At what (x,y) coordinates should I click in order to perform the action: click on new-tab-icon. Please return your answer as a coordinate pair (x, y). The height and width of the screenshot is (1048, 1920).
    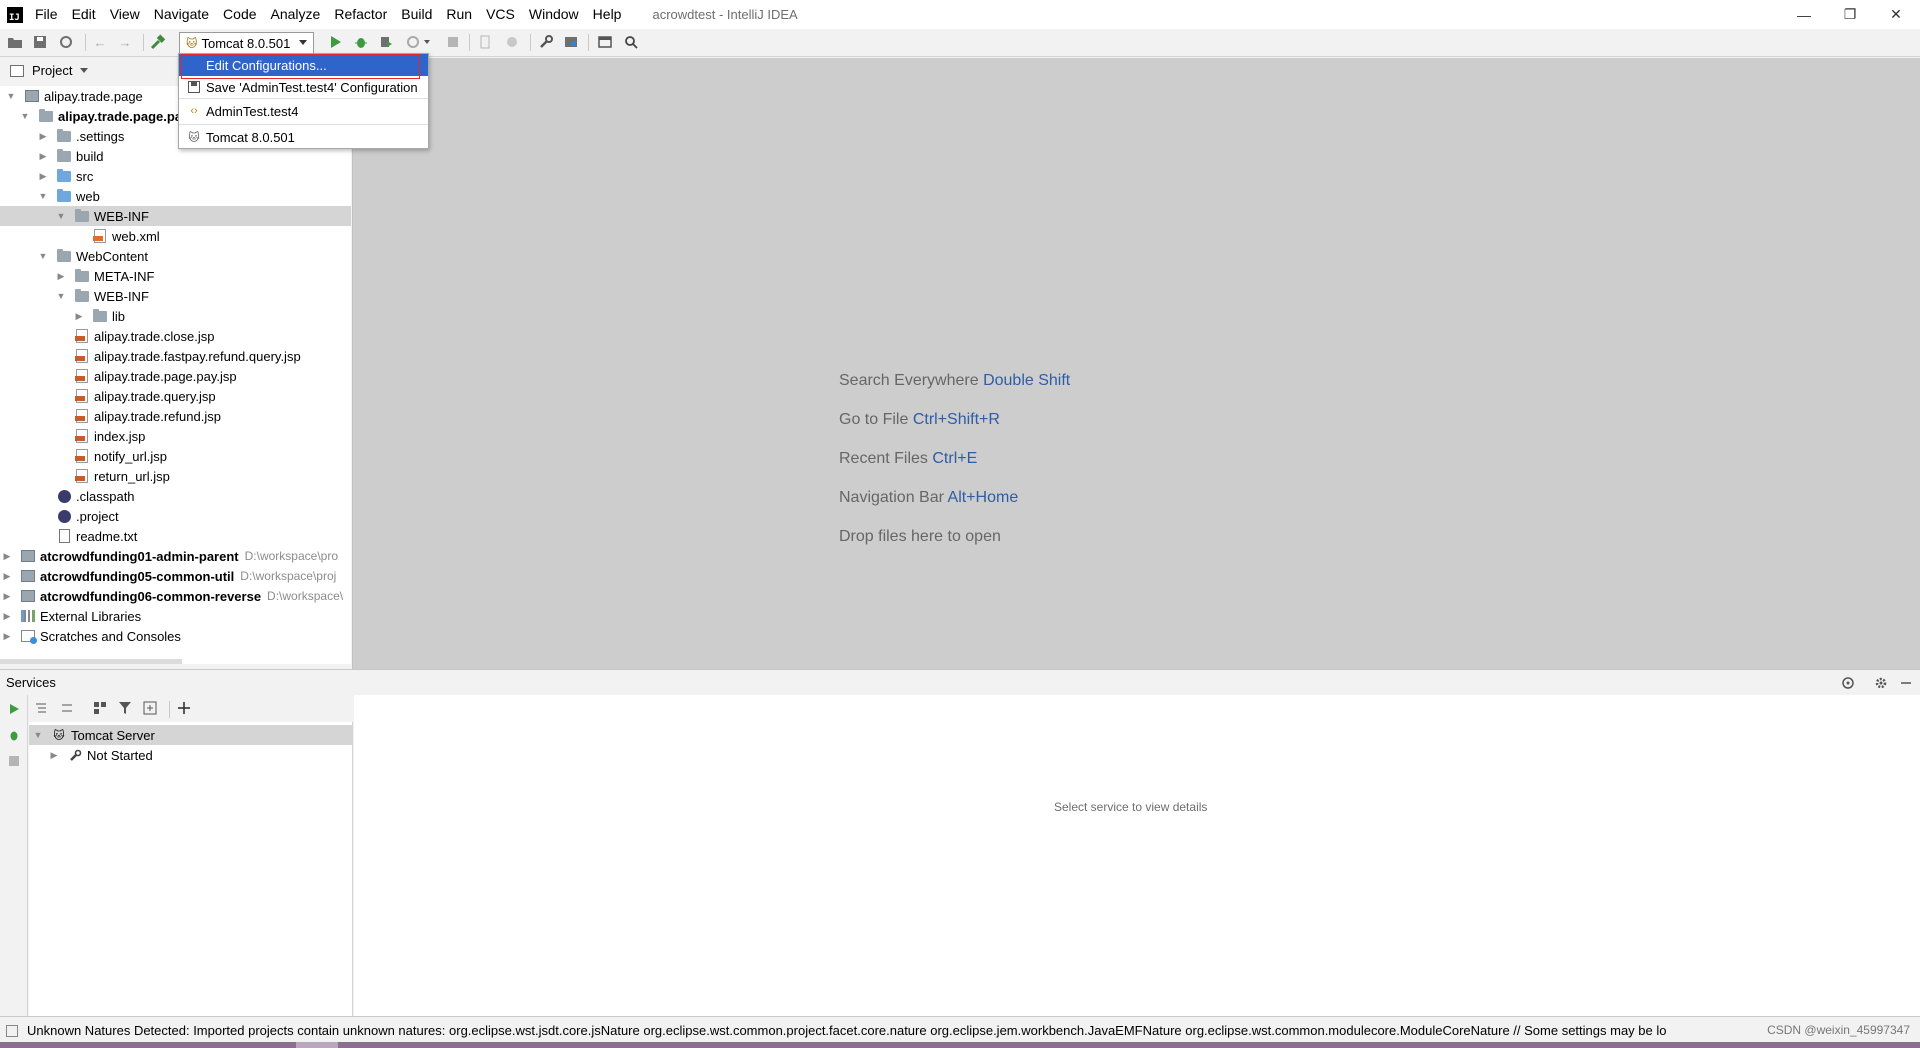
    Looking at the image, I should click on (150, 708).